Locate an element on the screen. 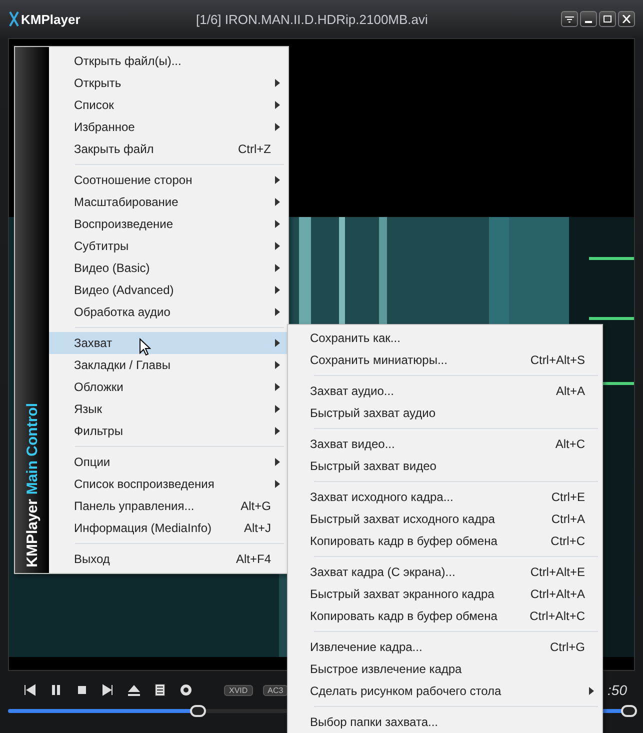 Image resolution: width=643 pixels, height=733 pixels. codec-badge: AC3 is located at coordinates (275, 690).